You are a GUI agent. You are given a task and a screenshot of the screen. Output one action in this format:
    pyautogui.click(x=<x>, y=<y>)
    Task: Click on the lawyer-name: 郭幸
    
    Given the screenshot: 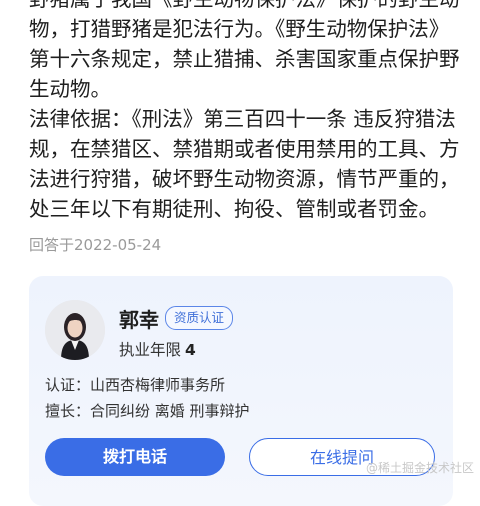 What is the action you would take?
    pyautogui.click(x=139, y=320)
    